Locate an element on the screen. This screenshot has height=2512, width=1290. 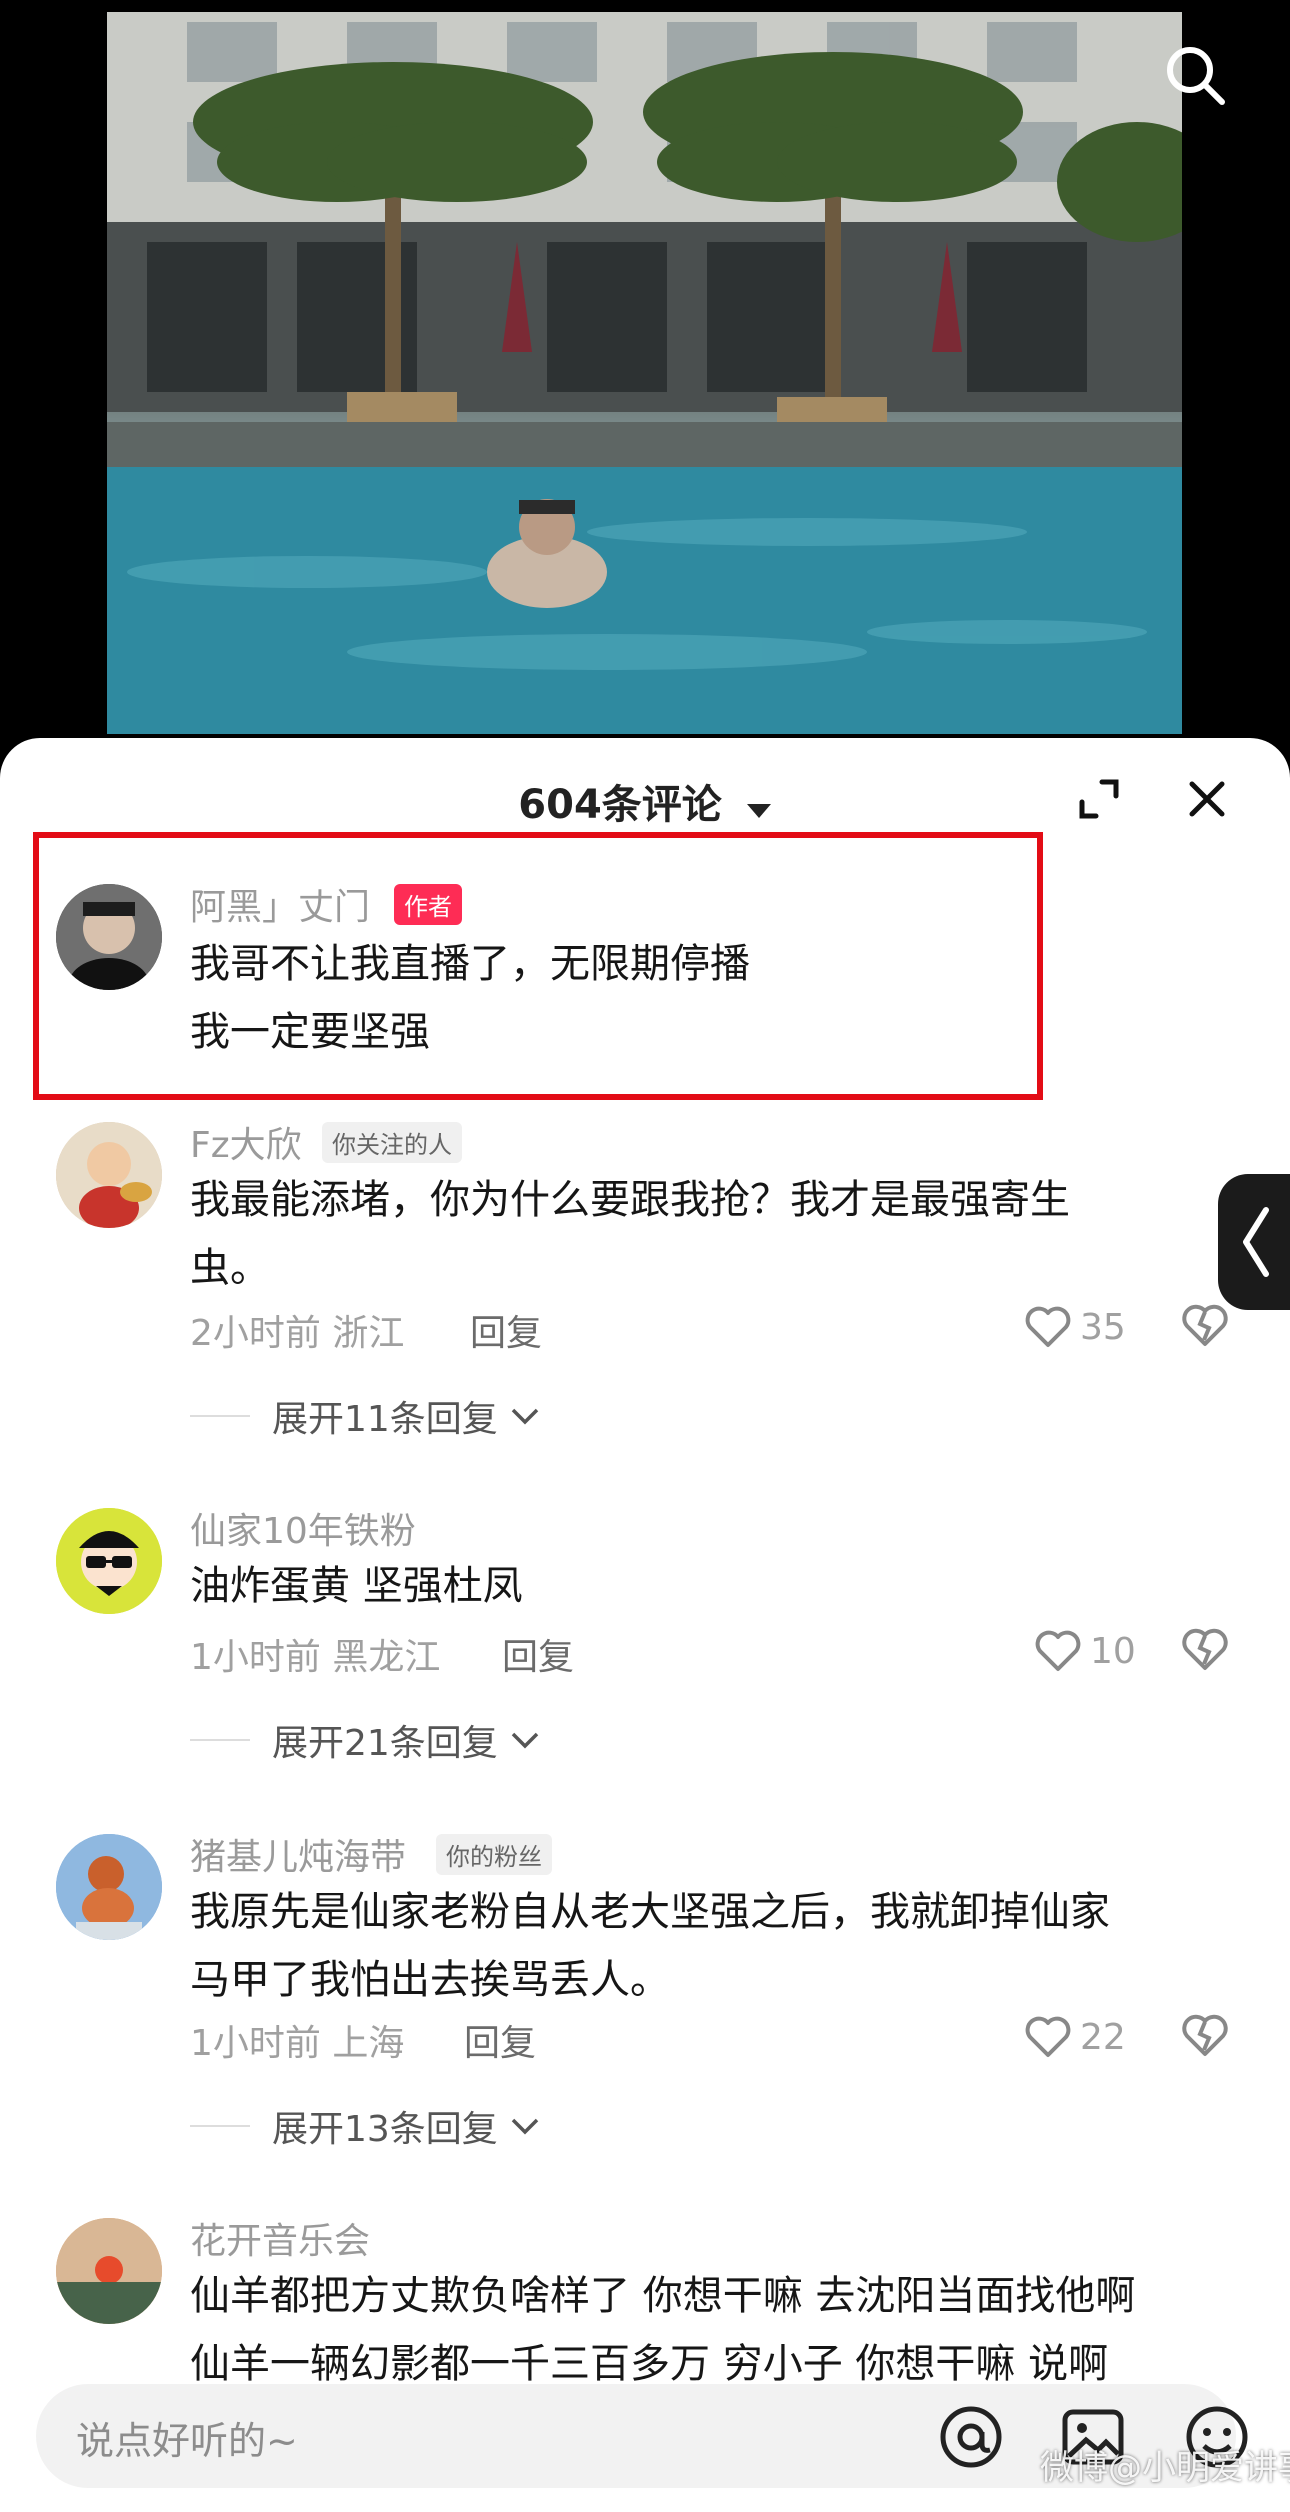
comment-input-placeholder: 说点好听的~ is located at coordinates (187, 2437).